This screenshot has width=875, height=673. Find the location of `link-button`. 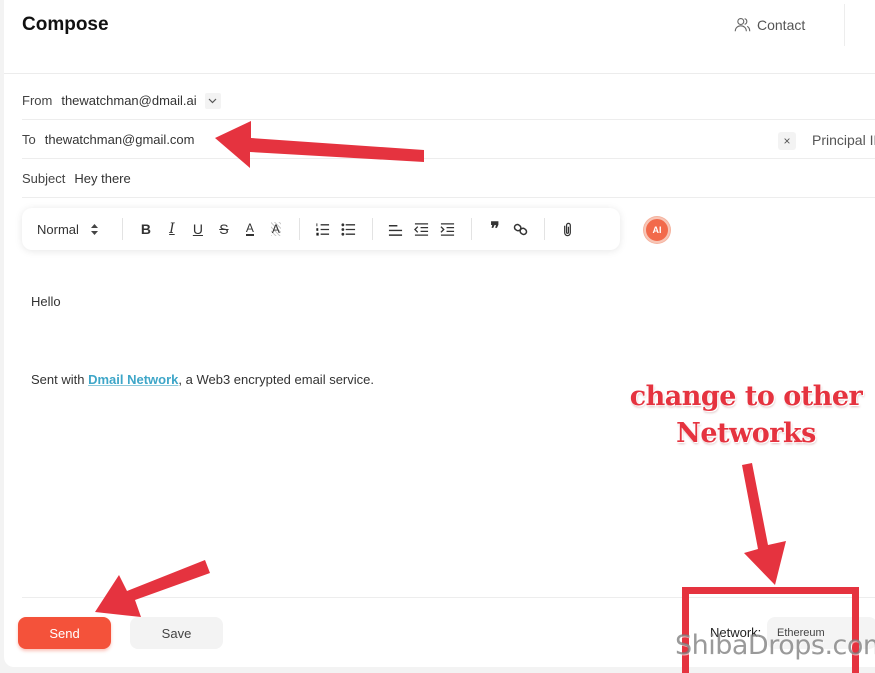

link-button is located at coordinates (521, 229).